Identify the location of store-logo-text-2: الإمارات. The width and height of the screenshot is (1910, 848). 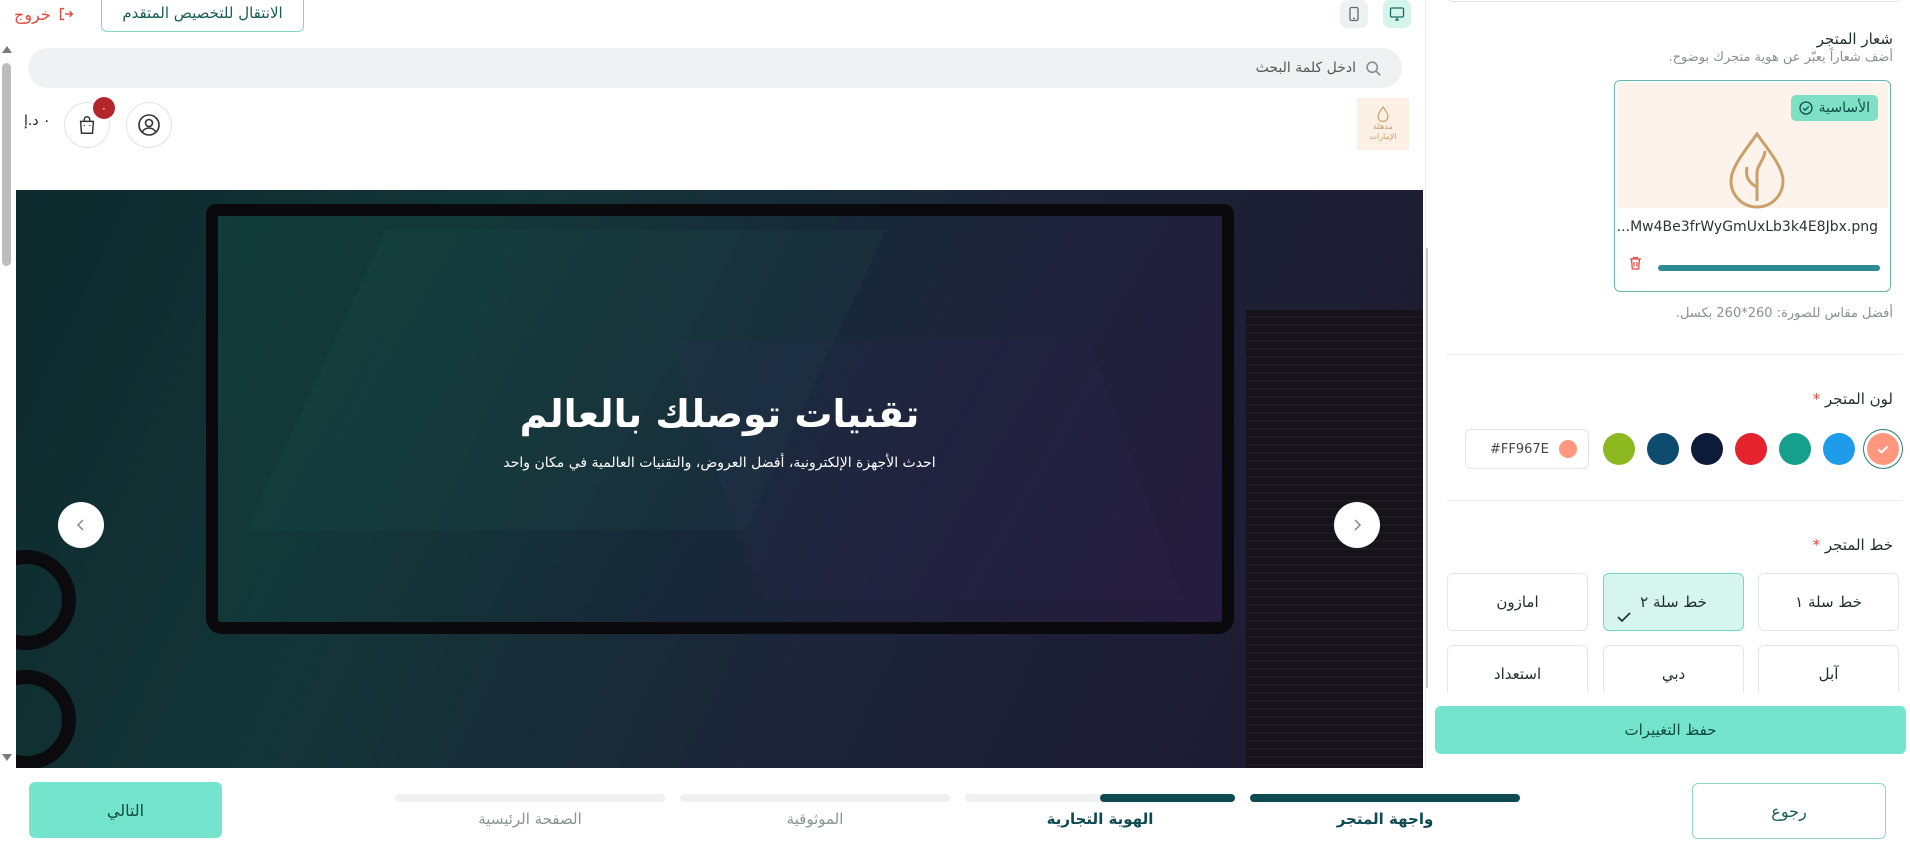
(1383, 136).